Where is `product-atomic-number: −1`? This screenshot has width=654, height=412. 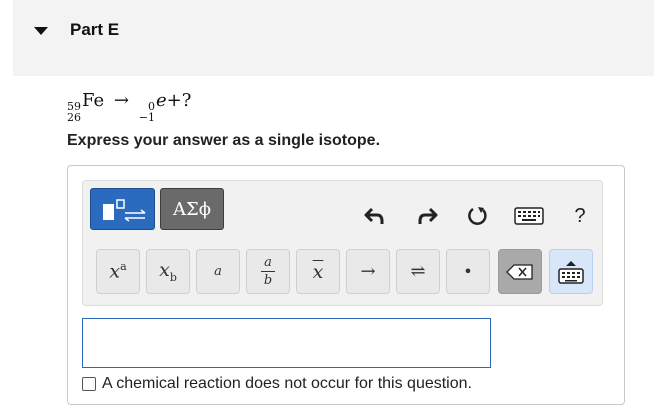
product-atomic-number: −1 is located at coordinates (146, 117).